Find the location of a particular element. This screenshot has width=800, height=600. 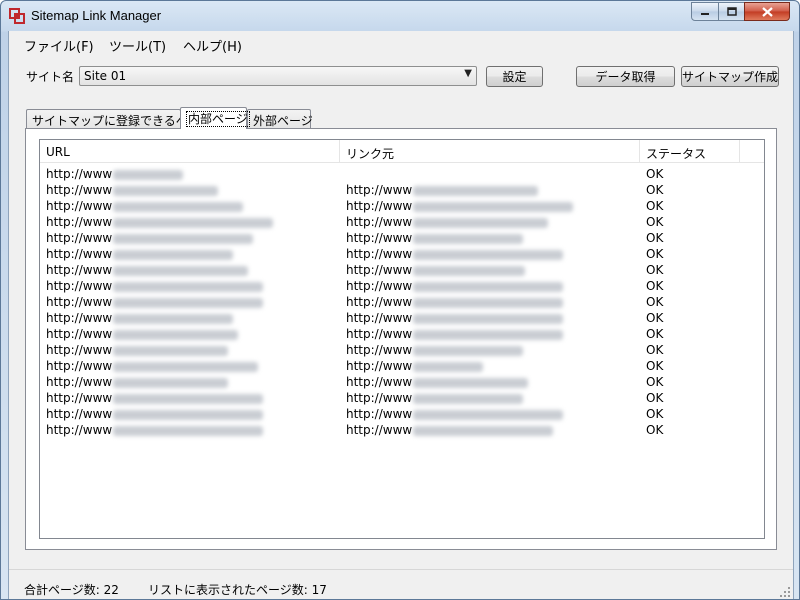

tab-external-pages: 外部ページ is located at coordinates (280, 118).